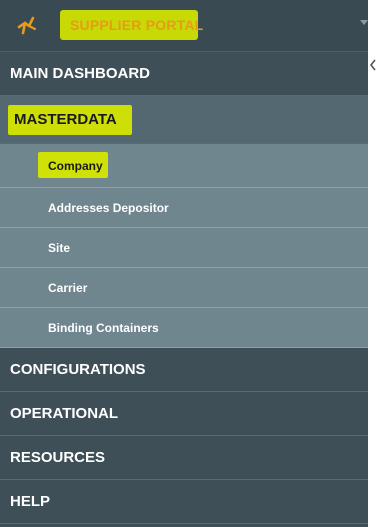 This screenshot has width=378, height=527. What do you see at coordinates (59, 248) in the screenshot?
I see `subnav-item-label: Site` at bounding box center [59, 248].